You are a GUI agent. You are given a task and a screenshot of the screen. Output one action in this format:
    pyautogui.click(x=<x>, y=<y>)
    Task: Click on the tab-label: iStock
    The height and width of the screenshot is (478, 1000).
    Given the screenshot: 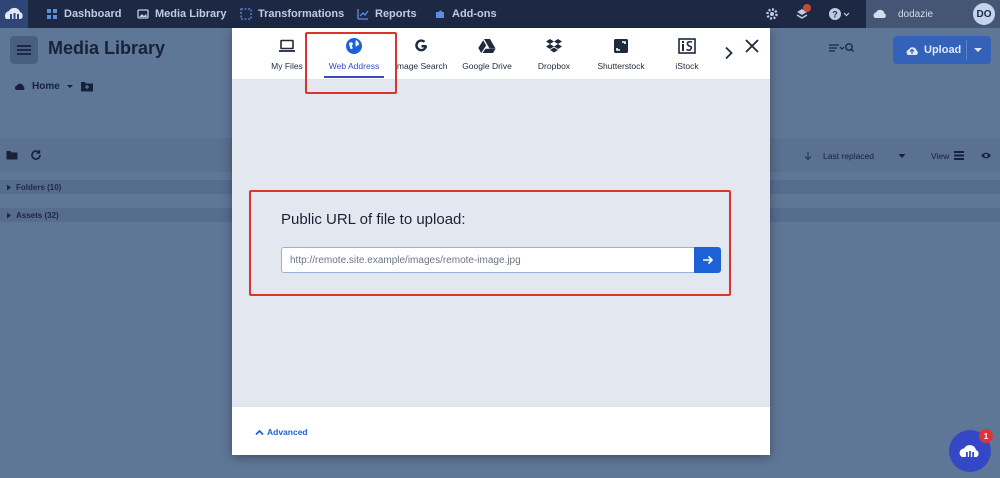 What is the action you would take?
    pyautogui.click(x=687, y=66)
    